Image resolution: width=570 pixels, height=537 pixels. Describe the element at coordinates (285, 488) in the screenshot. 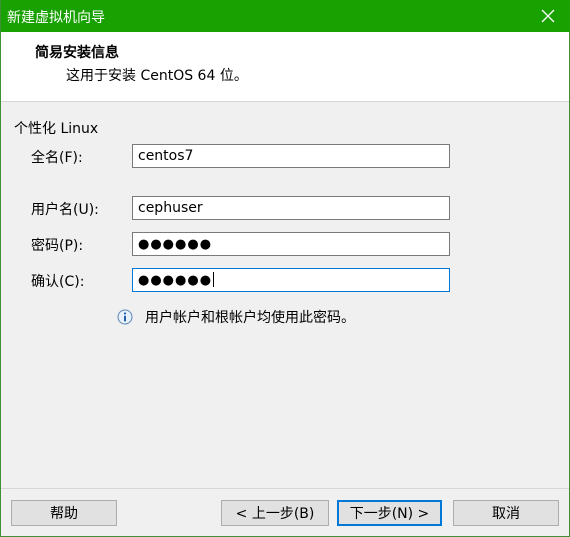

I see `footer-divider` at that location.